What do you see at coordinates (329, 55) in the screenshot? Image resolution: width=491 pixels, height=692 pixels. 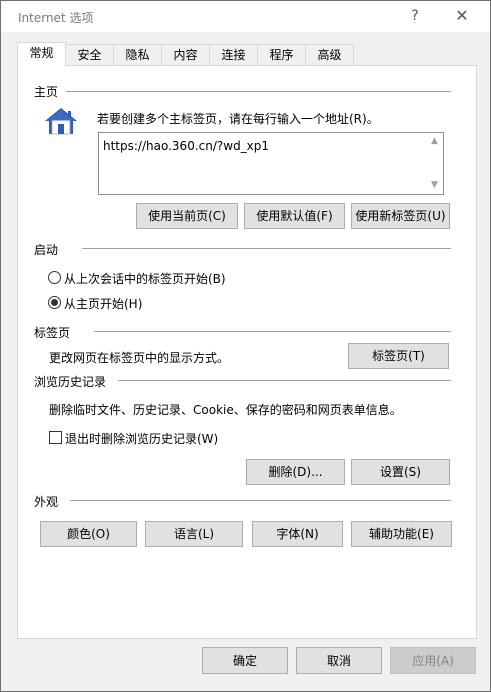 I see `tab-advanced: 高级` at bounding box center [329, 55].